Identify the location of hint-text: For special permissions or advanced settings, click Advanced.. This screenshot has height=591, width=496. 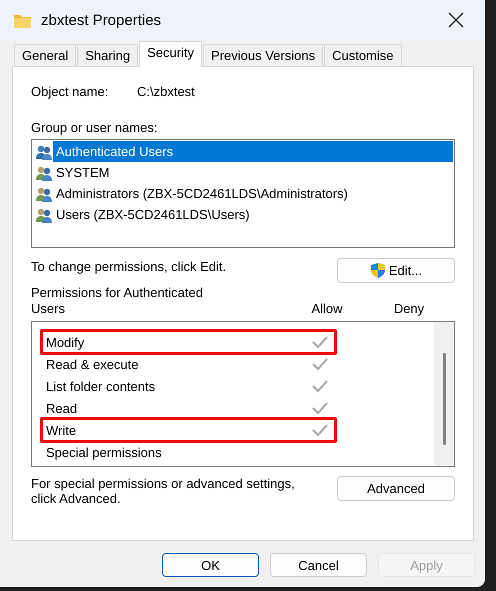
(163, 491).